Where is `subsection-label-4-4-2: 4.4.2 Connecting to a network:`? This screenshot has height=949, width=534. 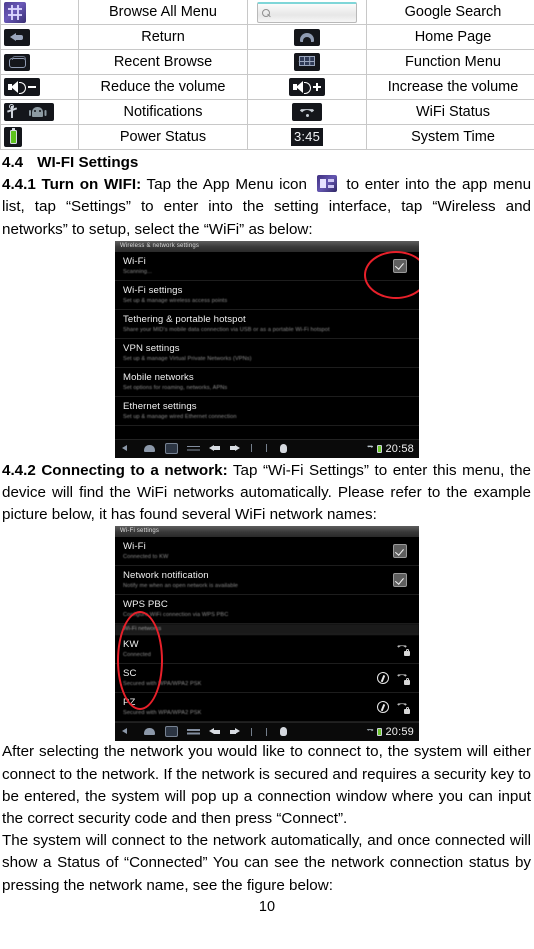 subsection-label-4-4-2: 4.4.2 Connecting to a network: is located at coordinates (115, 470).